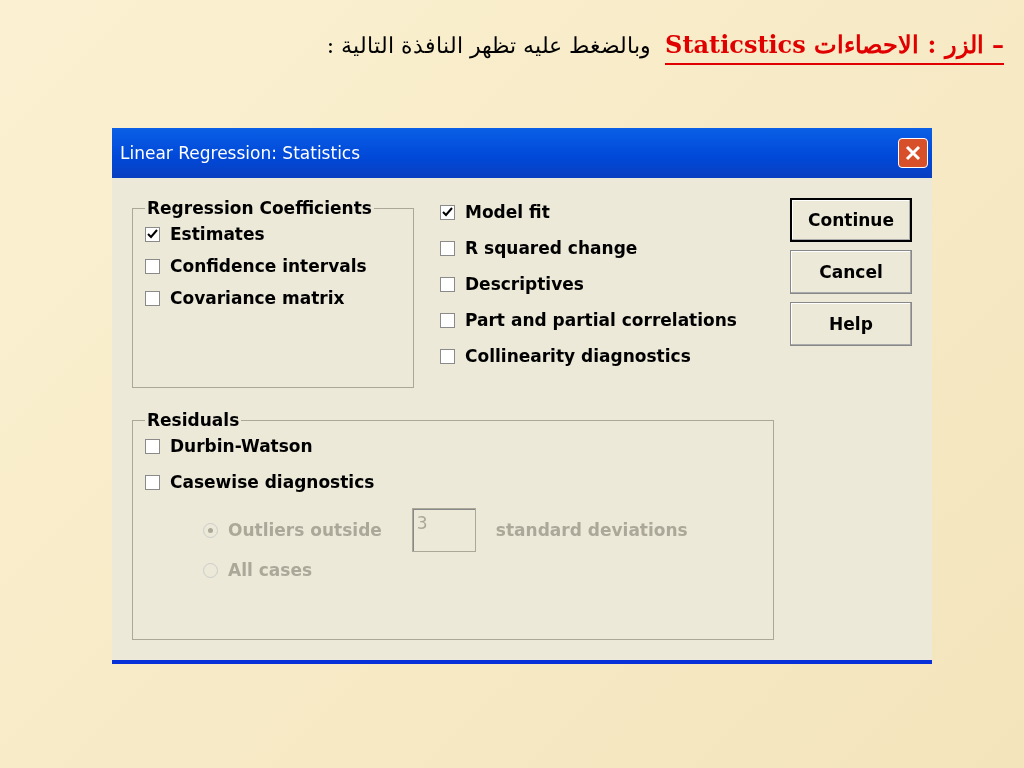 The height and width of the screenshot is (768, 1024). What do you see at coordinates (217, 234) in the screenshot?
I see `option-label: Estimates` at bounding box center [217, 234].